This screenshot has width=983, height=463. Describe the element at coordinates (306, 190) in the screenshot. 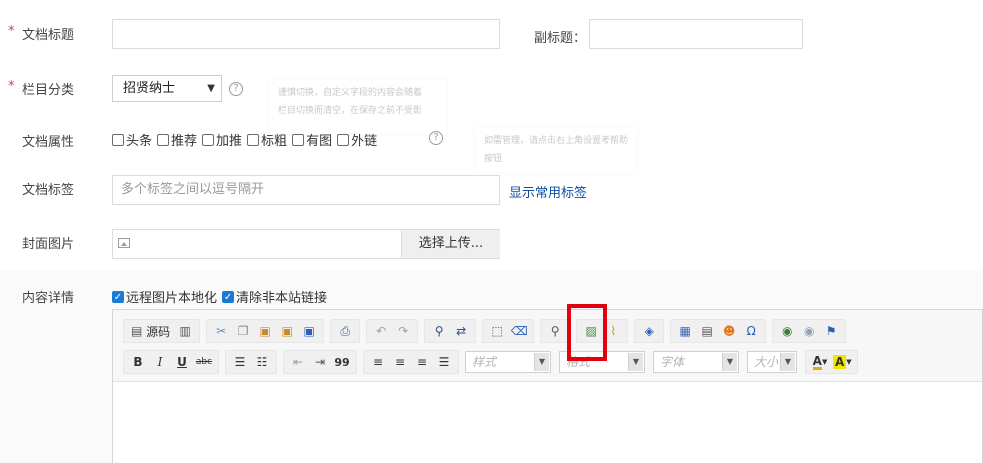

I see `tags-input: 多个标签之间以逗号隔开` at that location.